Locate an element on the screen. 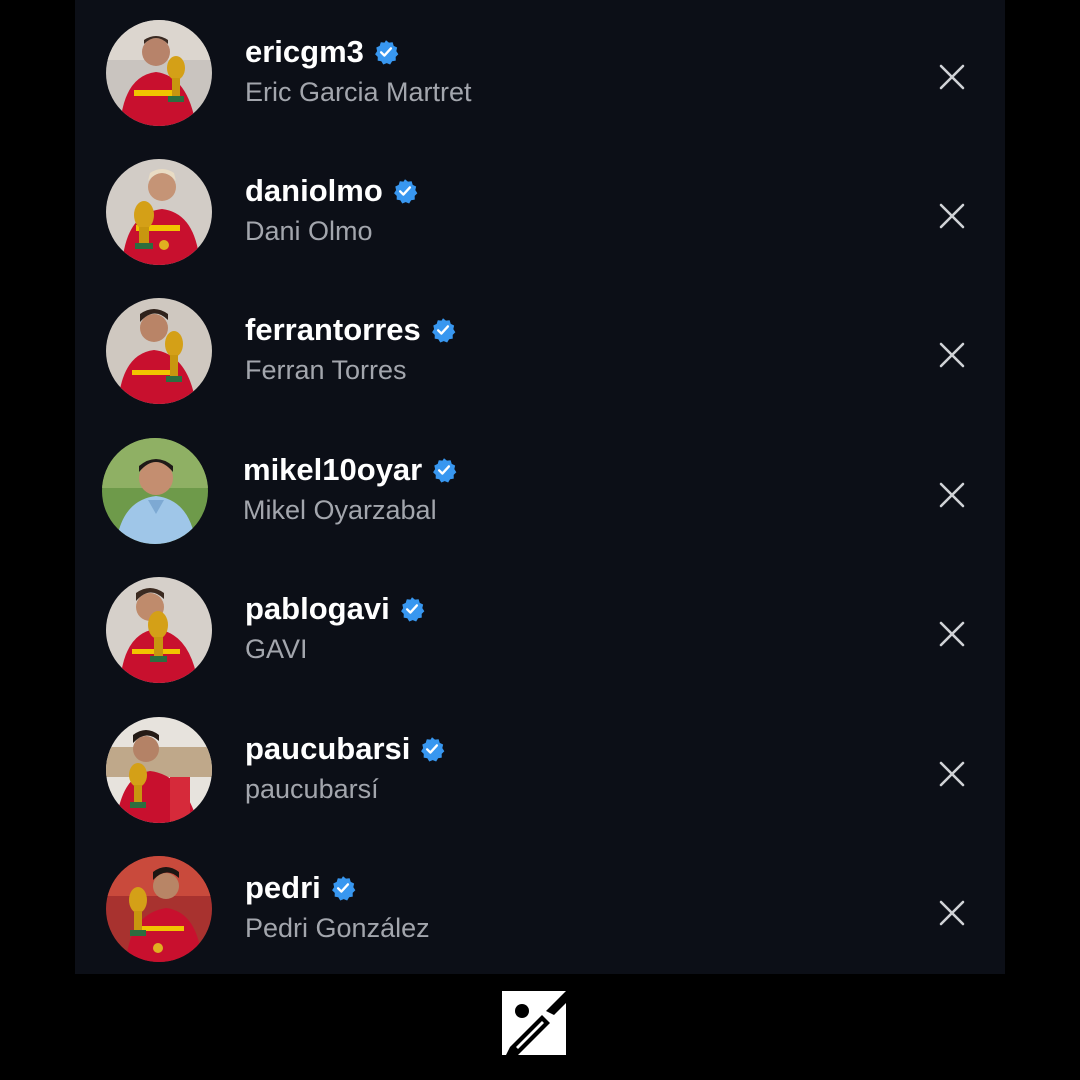  account-row-daniolmo: daniolmo Dani Olmo is located at coordinates (540, 211).